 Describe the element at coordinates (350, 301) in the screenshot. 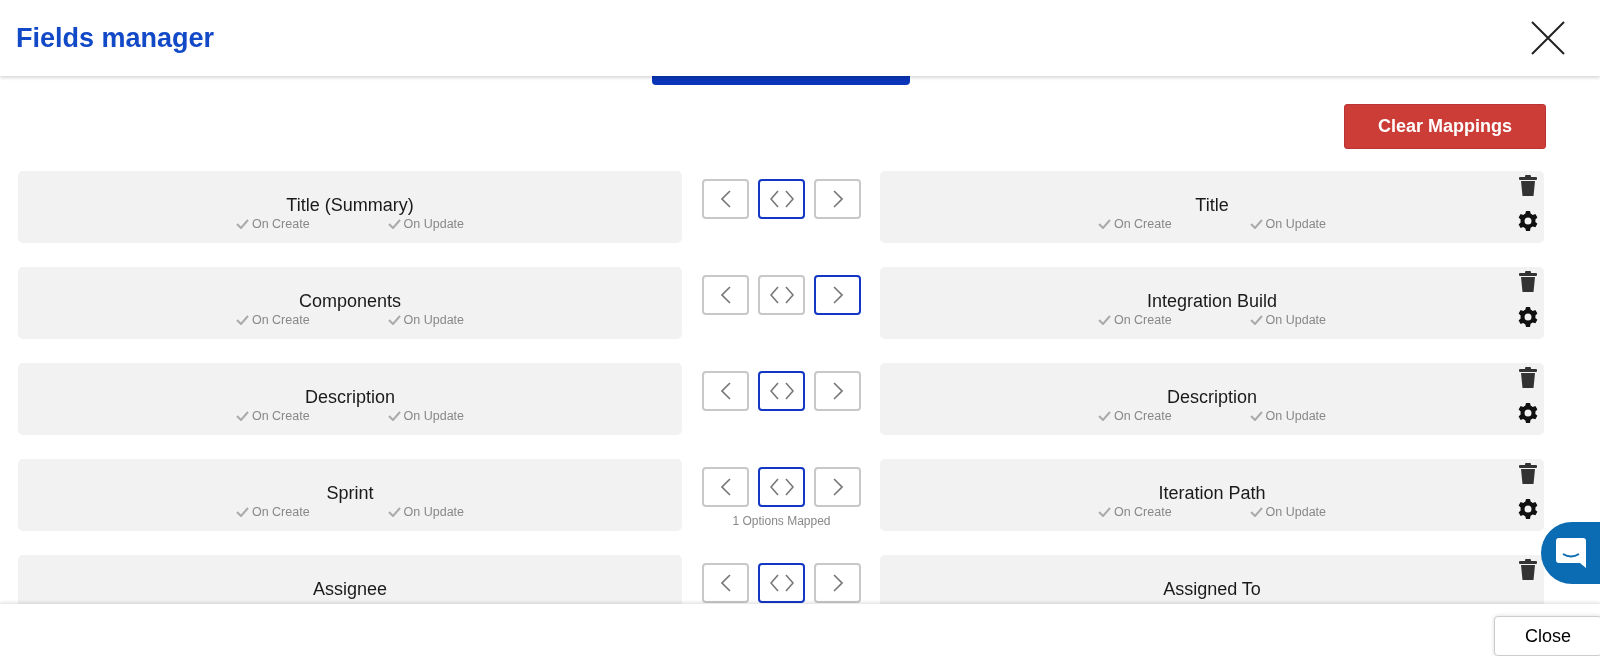

I see `field-name: Components` at that location.